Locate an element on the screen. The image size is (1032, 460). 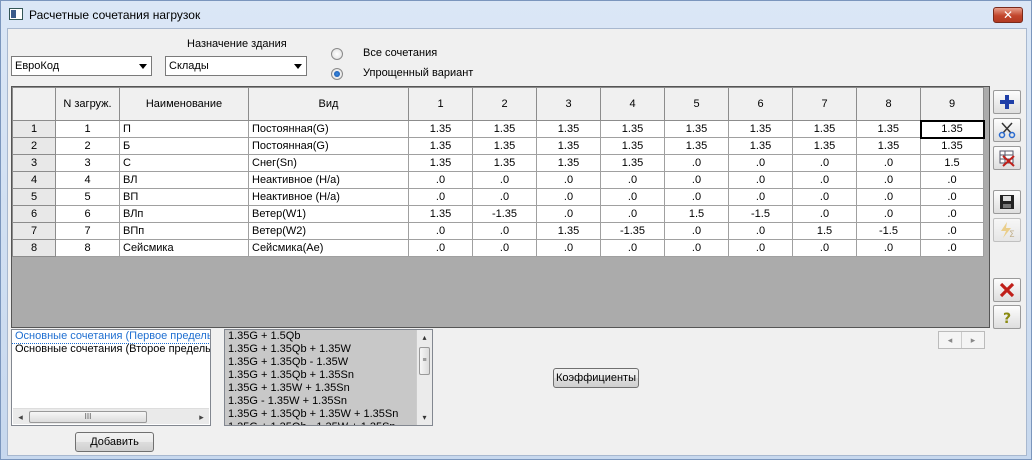
delete-rows-button is located at coordinates (1007, 158).